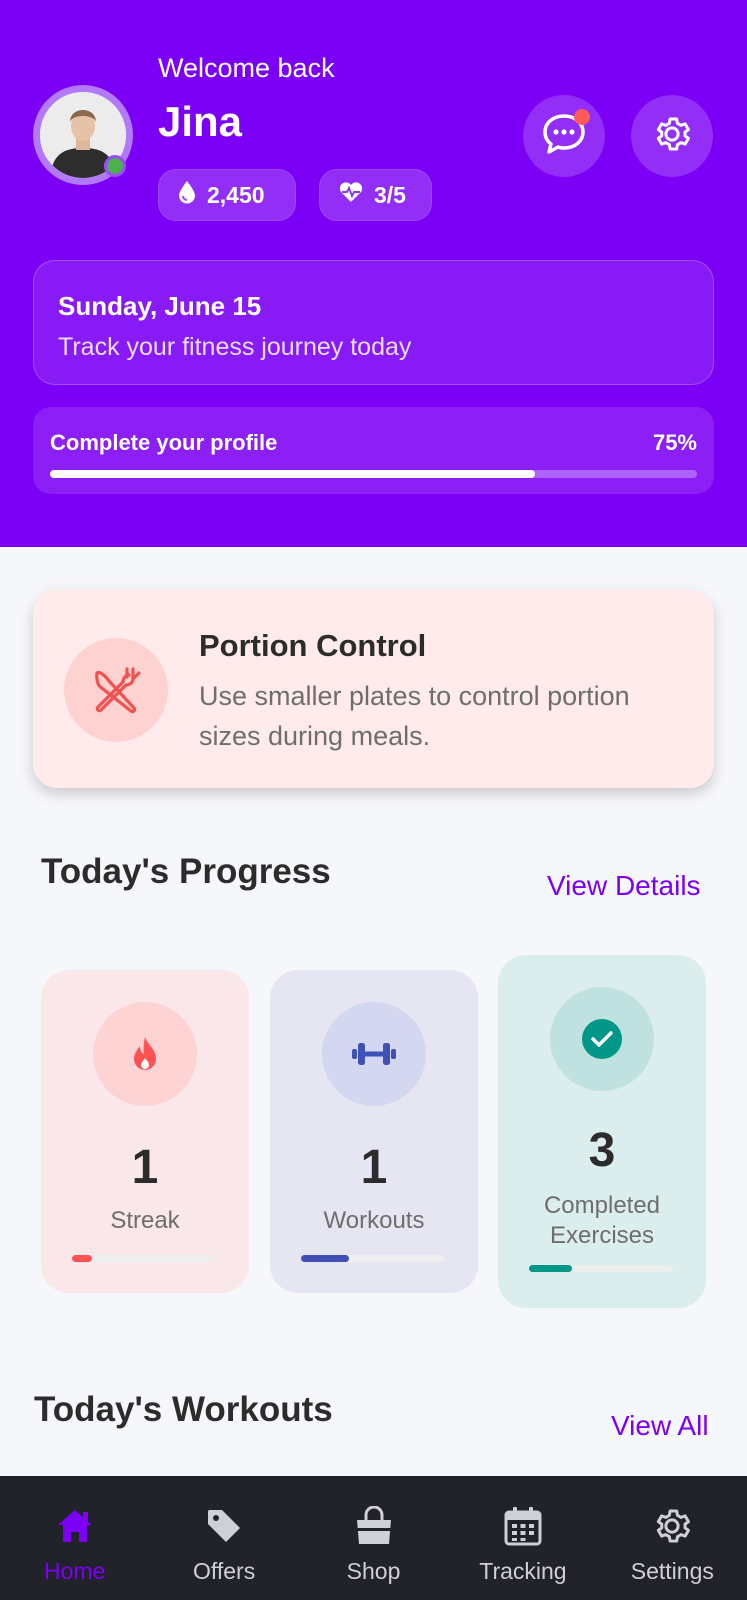 The image size is (747, 1600). Describe the element at coordinates (313, 645) in the screenshot. I see `tip-title: Portion Control` at that location.